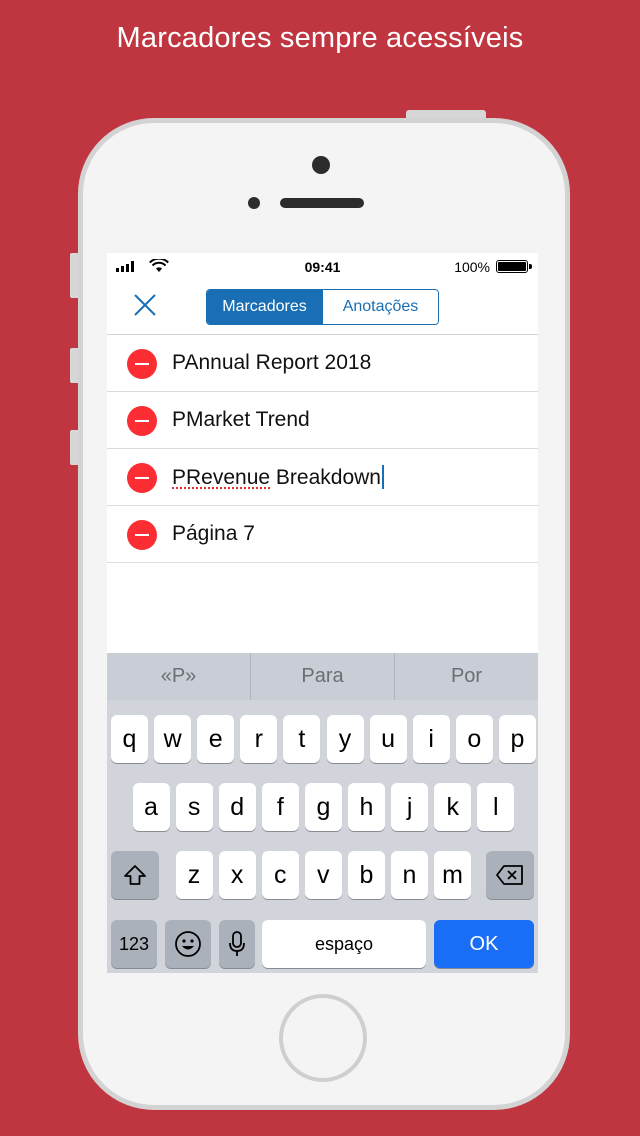  What do you see at coordinates (345, 739) in the screenshot?
I see `key-y: y` at bounding box center [345, 739].